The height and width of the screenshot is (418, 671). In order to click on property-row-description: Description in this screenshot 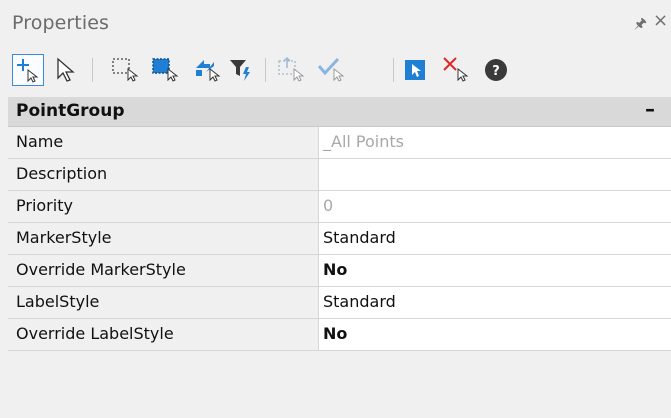, I will do `click(339, 175)`.